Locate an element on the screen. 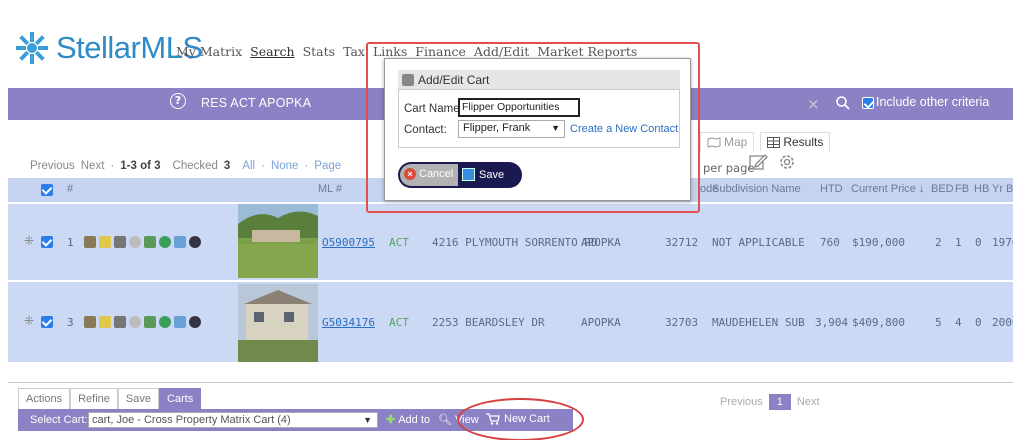 The image size is (1013, 440). select-all-checkbox is located at coordinates (47, 190).